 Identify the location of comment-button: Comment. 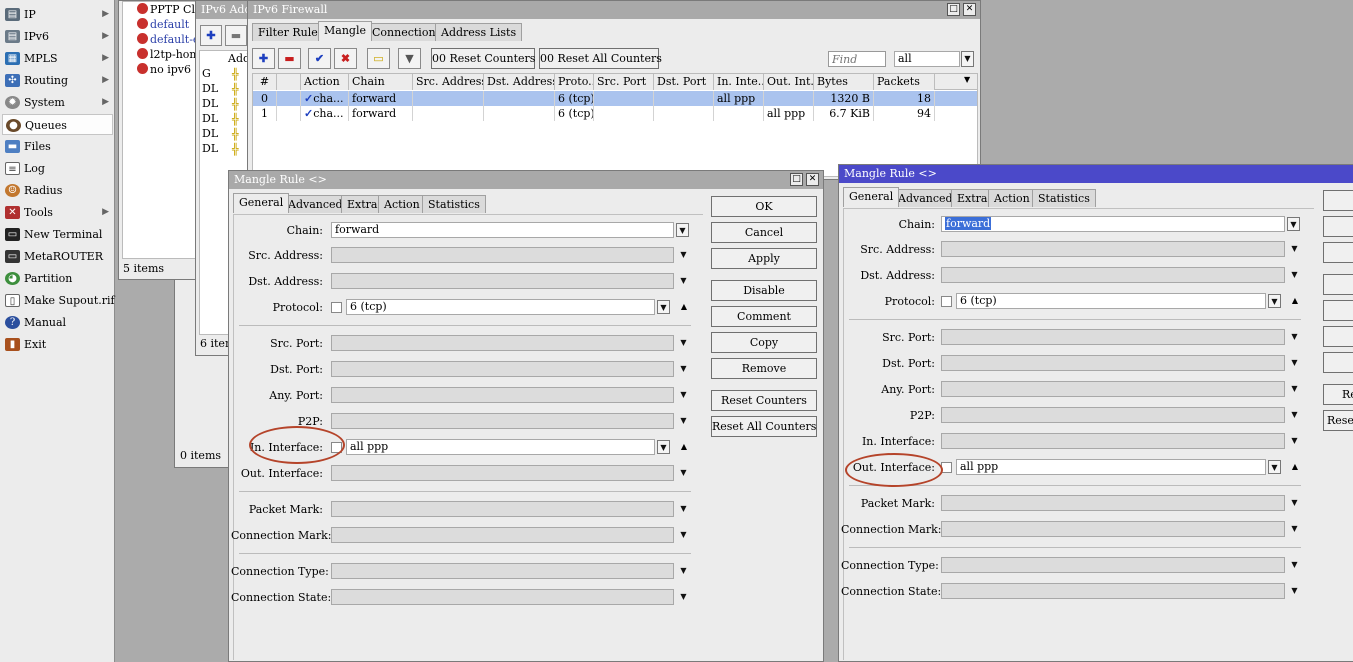
(764, 316).